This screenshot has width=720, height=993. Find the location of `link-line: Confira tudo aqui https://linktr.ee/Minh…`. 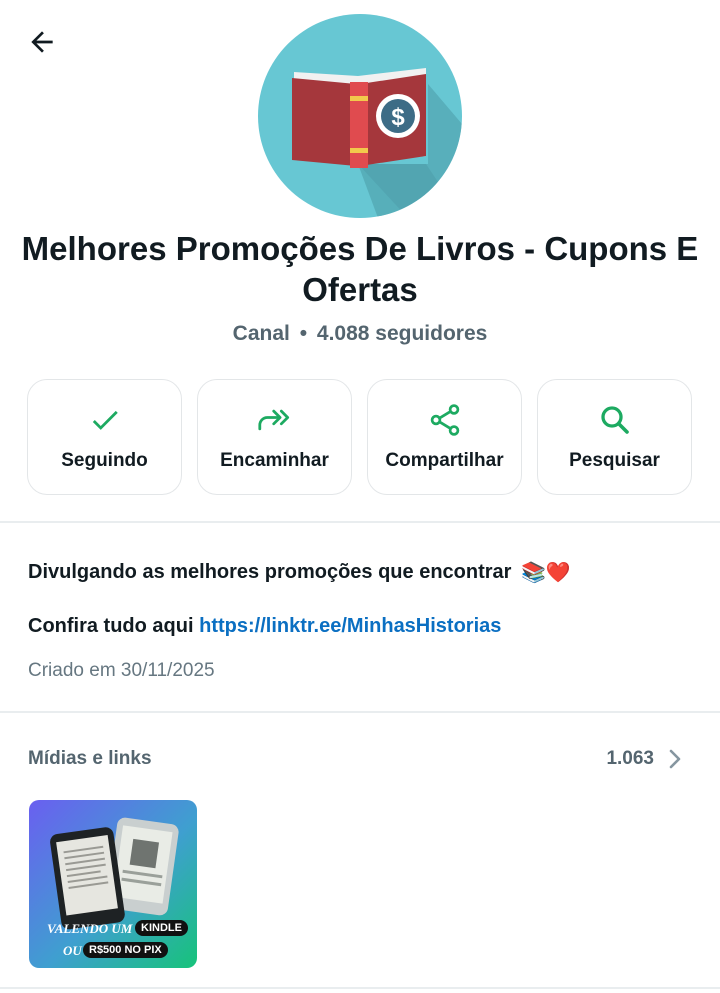

link-line: Confira tudo aqui https://linktr.ee/Minh… is located at coordinates (264, 626).